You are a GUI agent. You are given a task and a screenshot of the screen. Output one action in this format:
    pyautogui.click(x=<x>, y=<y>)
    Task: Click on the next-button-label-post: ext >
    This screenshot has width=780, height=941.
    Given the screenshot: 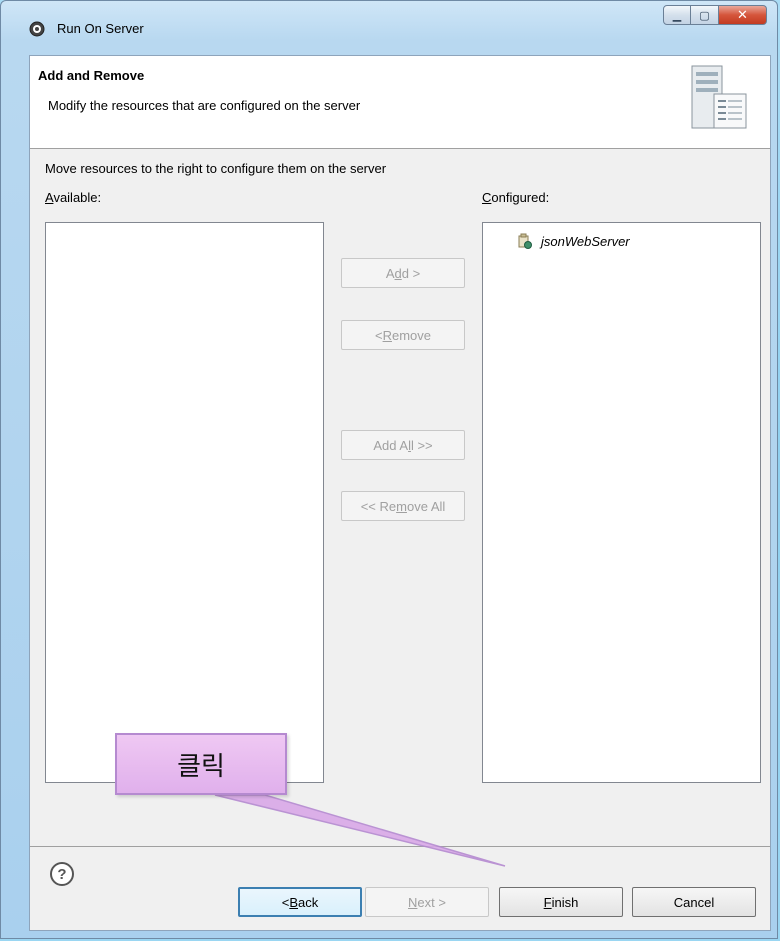 What is the action you would take?
    pyautogui.click(x=431, y=902)
    